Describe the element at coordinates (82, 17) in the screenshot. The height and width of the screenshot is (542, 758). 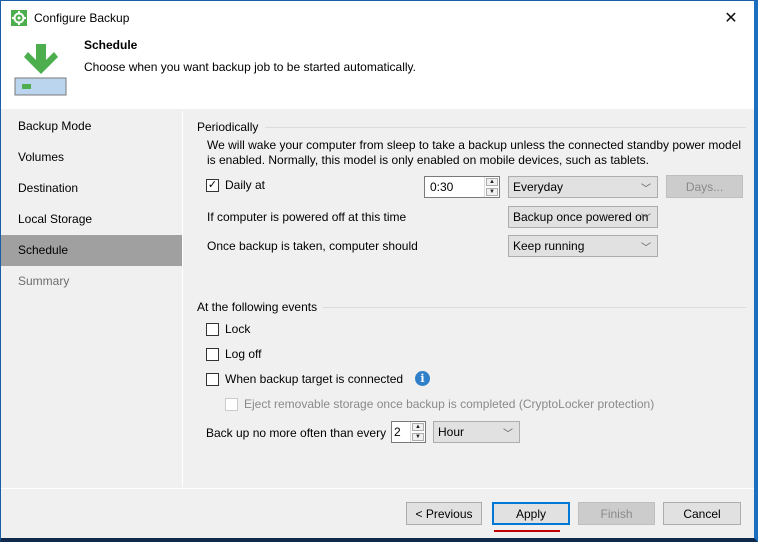
I see `window-title: Configure Backup` at that location.